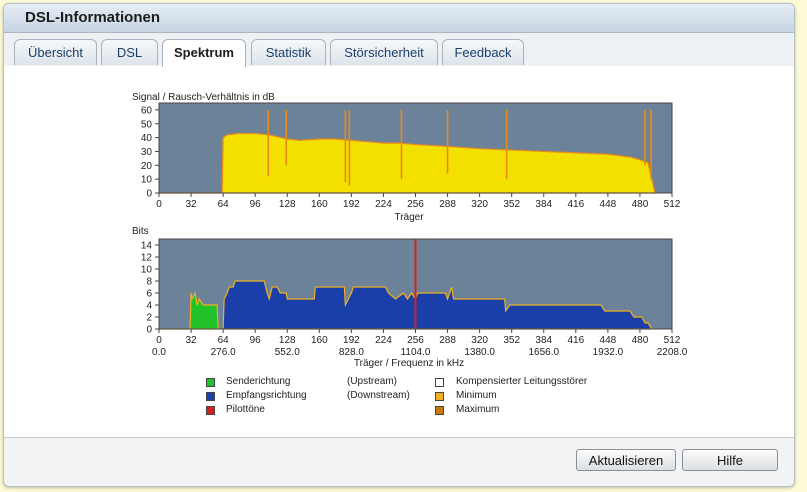  I want to click on bits-xlabel: Träger / Frequenz in kHz, so click(409, 363).